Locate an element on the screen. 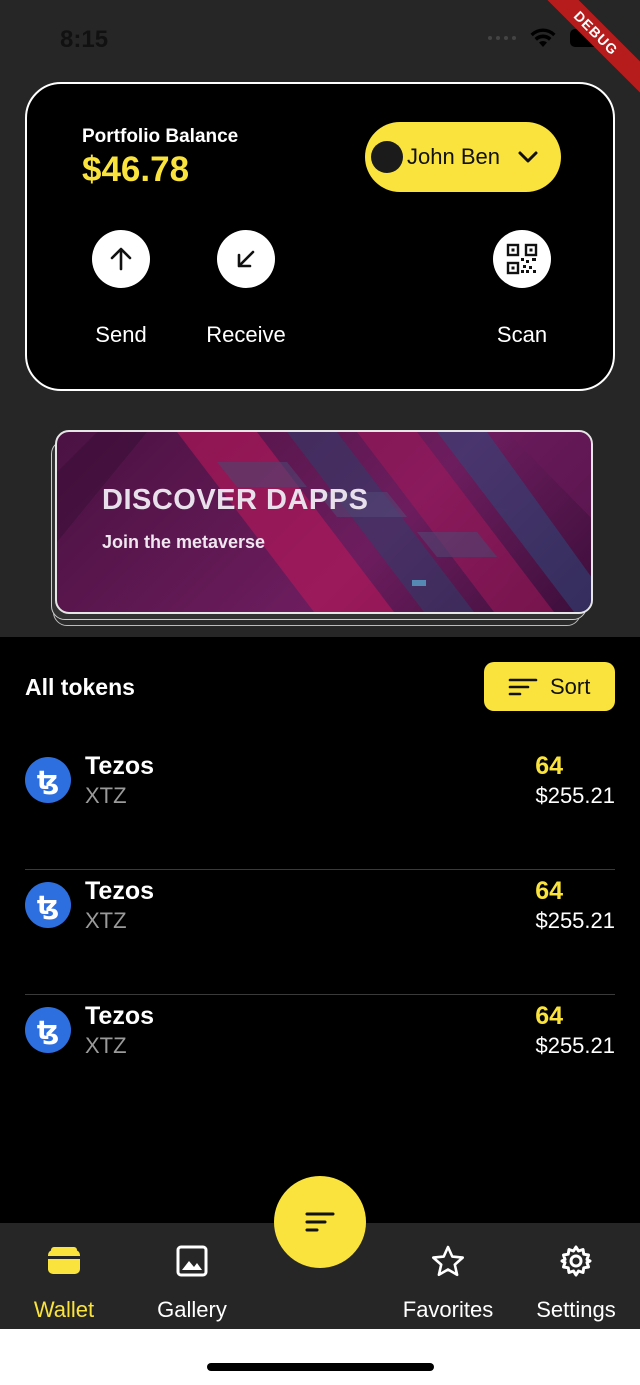  banner-subtitle: Join the metaverse is located at coordinates (184, 542).